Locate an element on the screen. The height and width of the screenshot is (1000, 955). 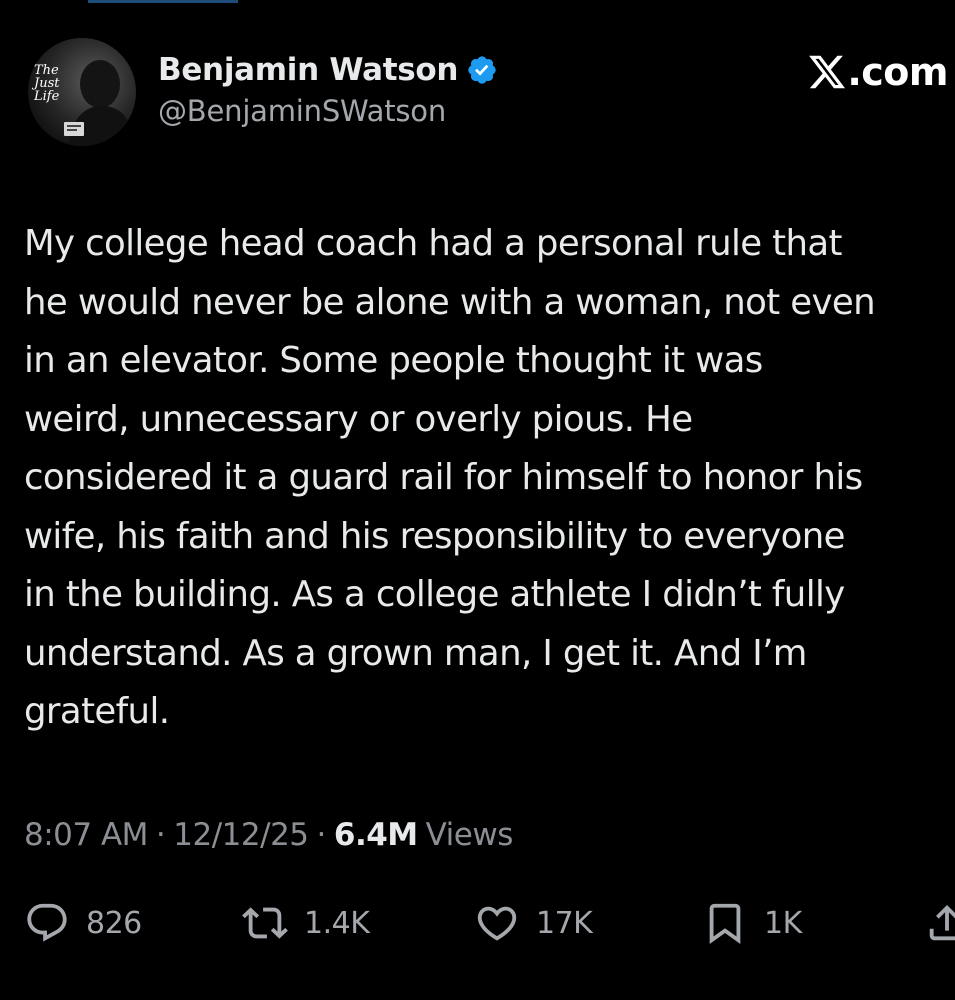
tweet-meta: 8:07 AM · 12/12/25 · 6.4M Views is located at coordinates (268, 835).